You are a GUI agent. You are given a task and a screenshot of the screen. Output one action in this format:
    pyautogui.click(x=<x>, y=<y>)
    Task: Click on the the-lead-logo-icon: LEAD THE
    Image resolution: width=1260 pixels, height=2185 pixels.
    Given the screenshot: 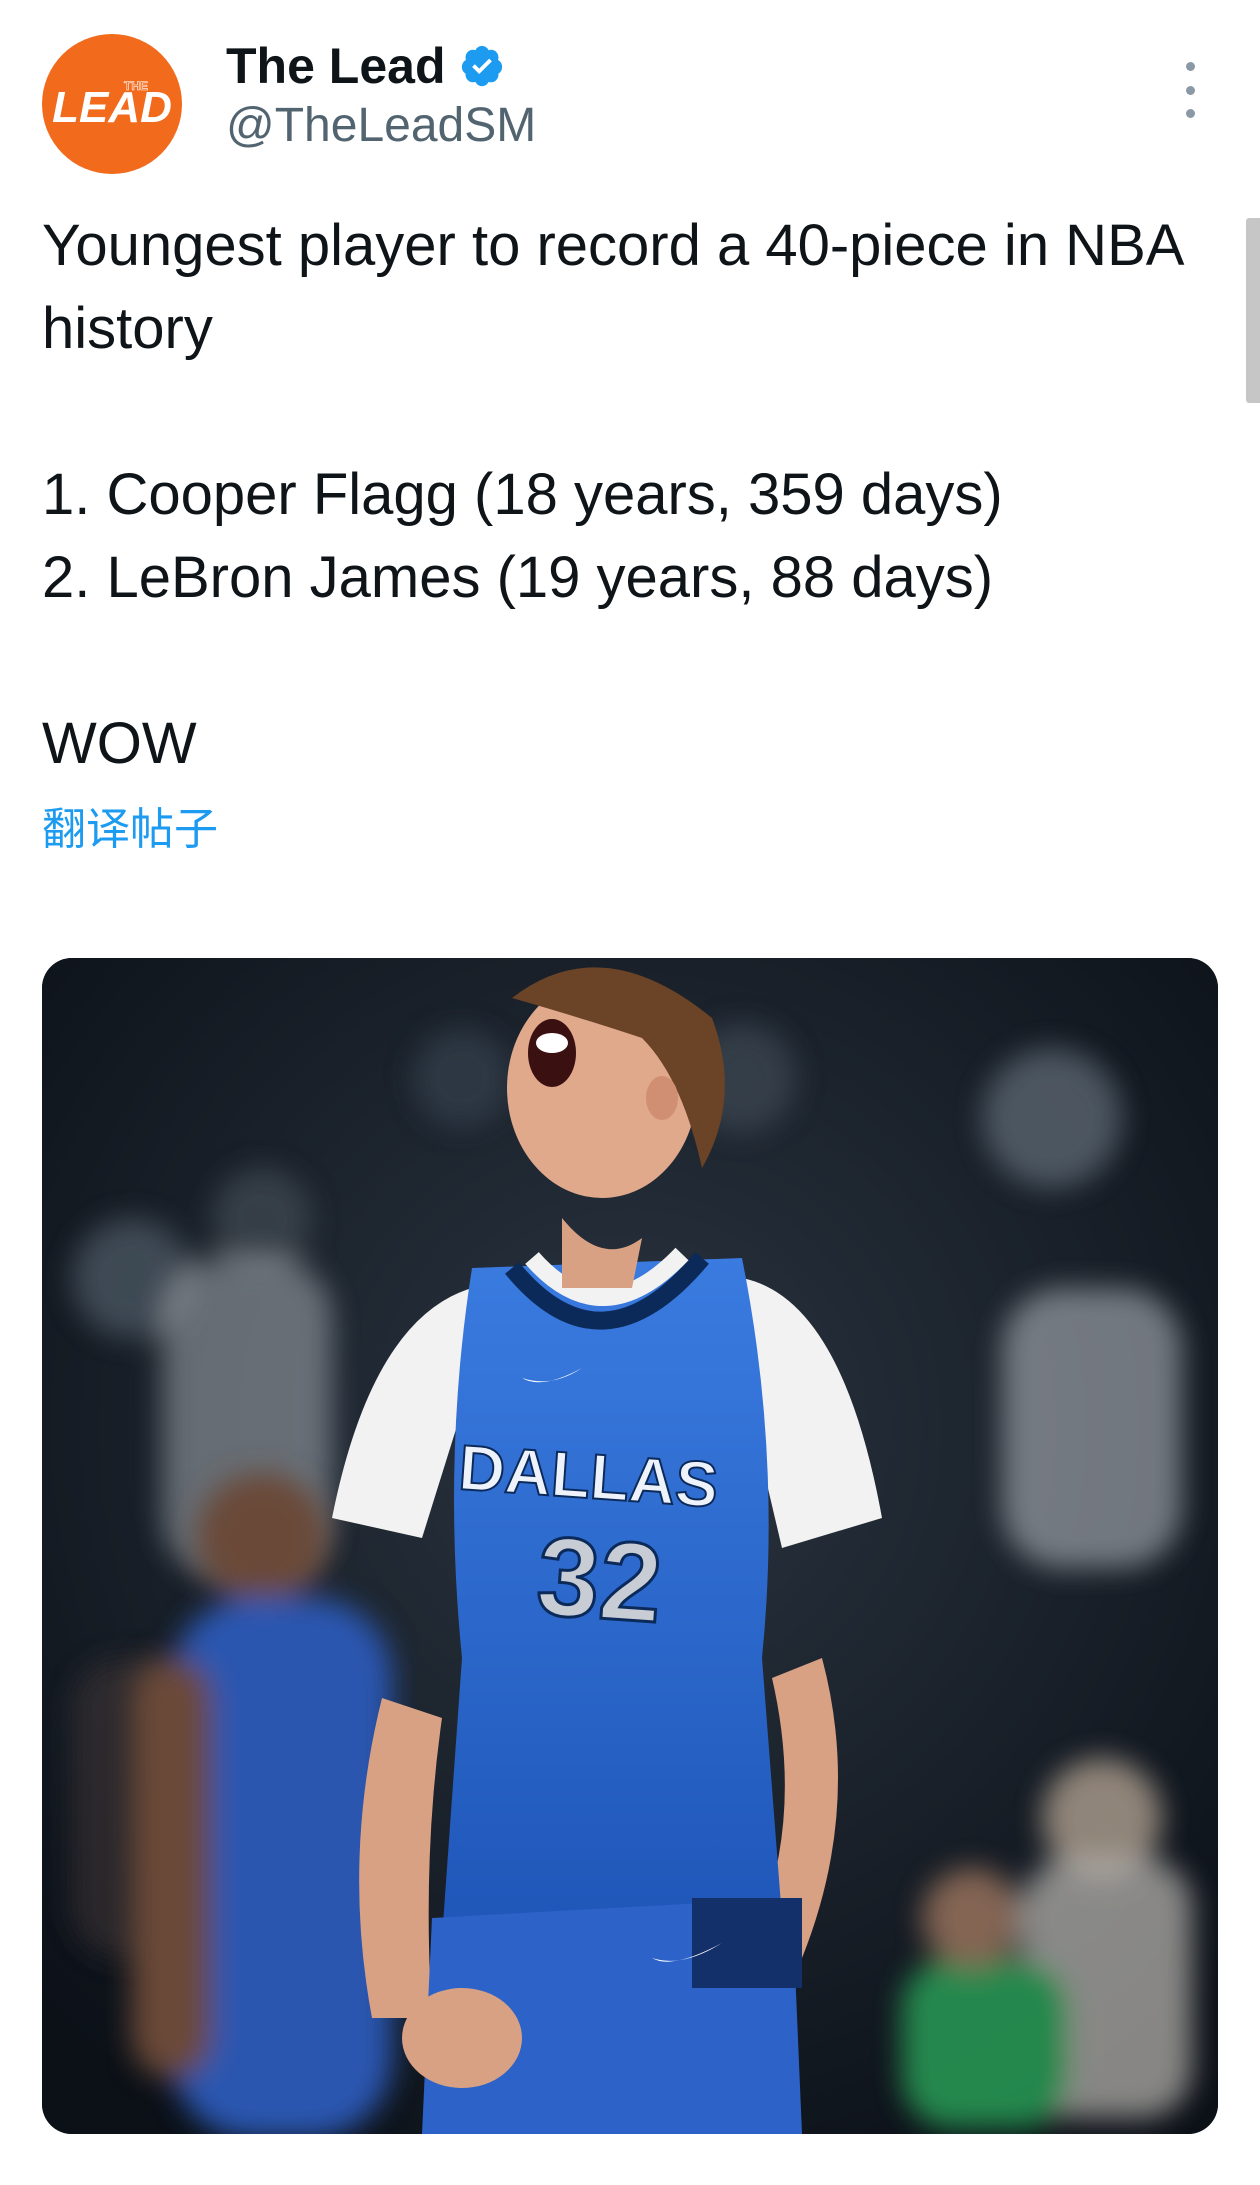 What is the action you would take?
    pyautogui.click(x=112, y=105)
    